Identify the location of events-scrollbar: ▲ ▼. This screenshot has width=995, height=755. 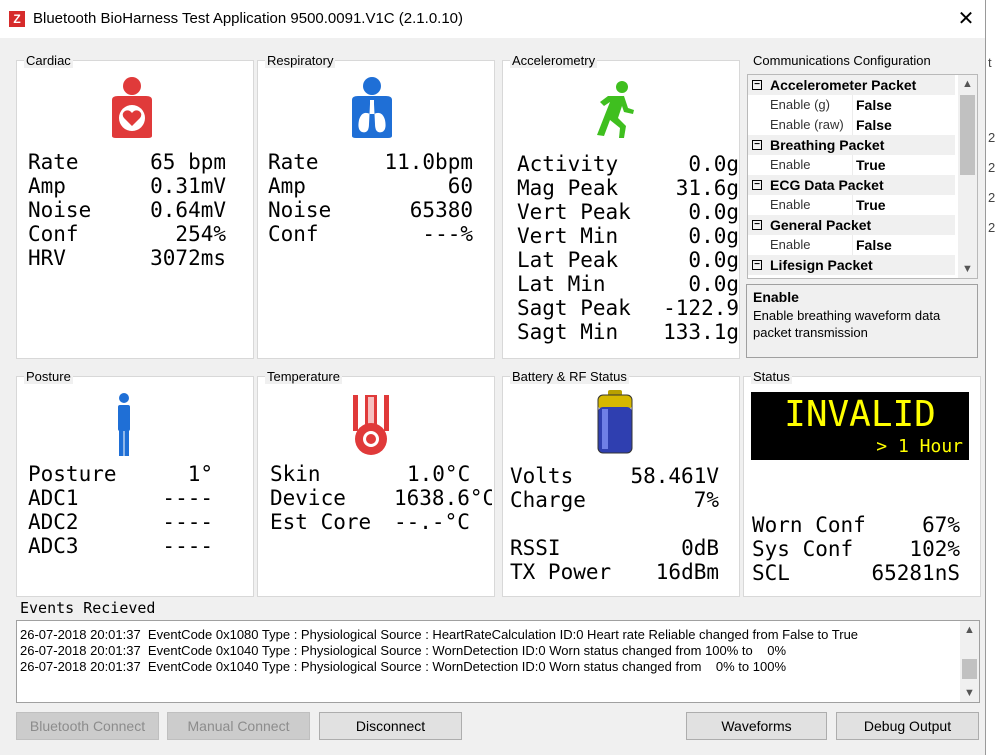
(969, 661).